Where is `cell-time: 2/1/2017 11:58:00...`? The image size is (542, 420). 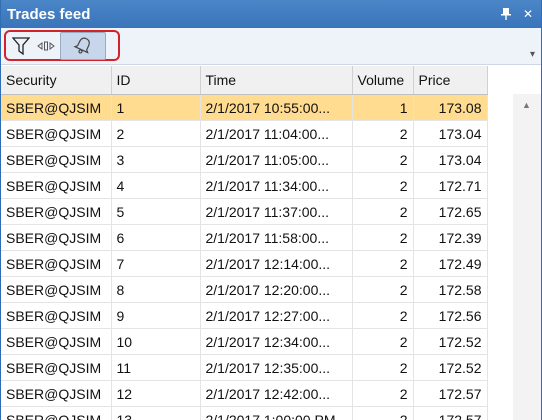
cell-time: 2/1/2017 11:58:00... is located at coordinates (276, 237).